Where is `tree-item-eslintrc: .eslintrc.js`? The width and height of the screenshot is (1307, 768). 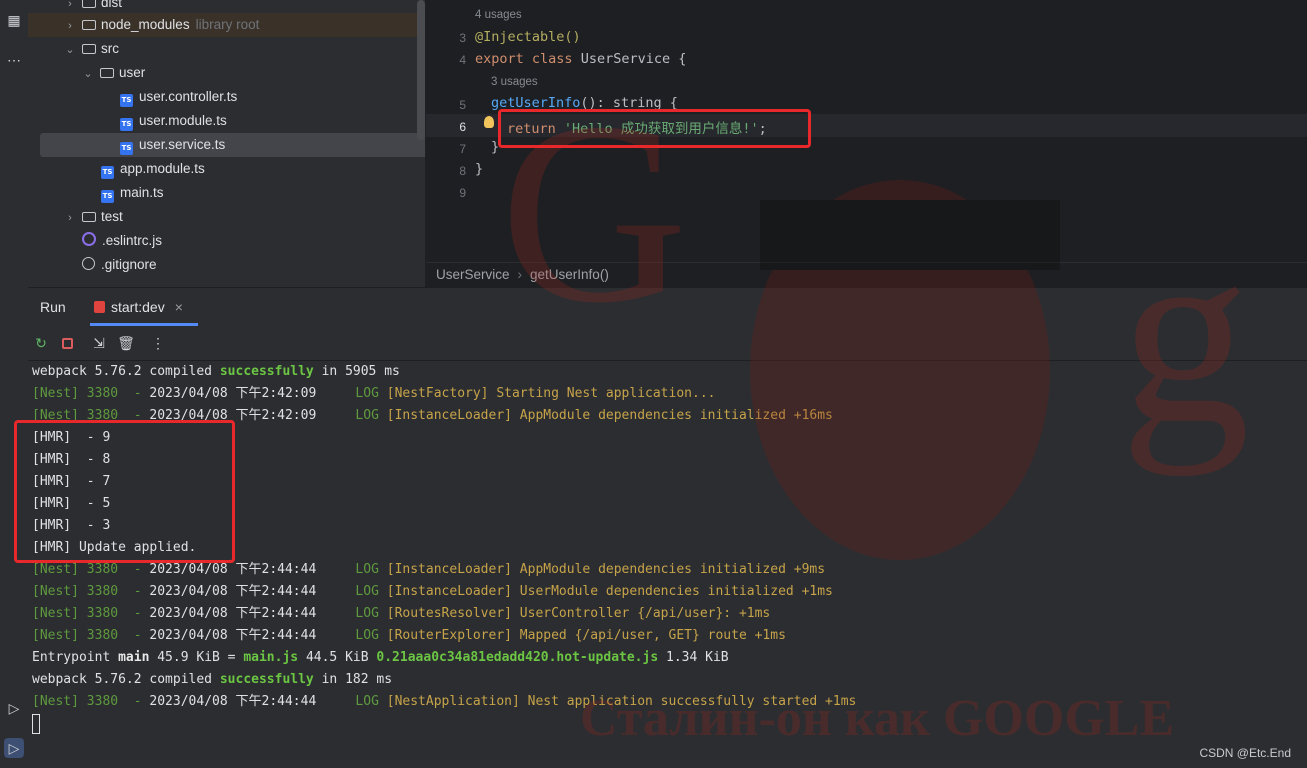
tree-item-eslintrc: .eslintrc.js is located at coordinates (226, 241).